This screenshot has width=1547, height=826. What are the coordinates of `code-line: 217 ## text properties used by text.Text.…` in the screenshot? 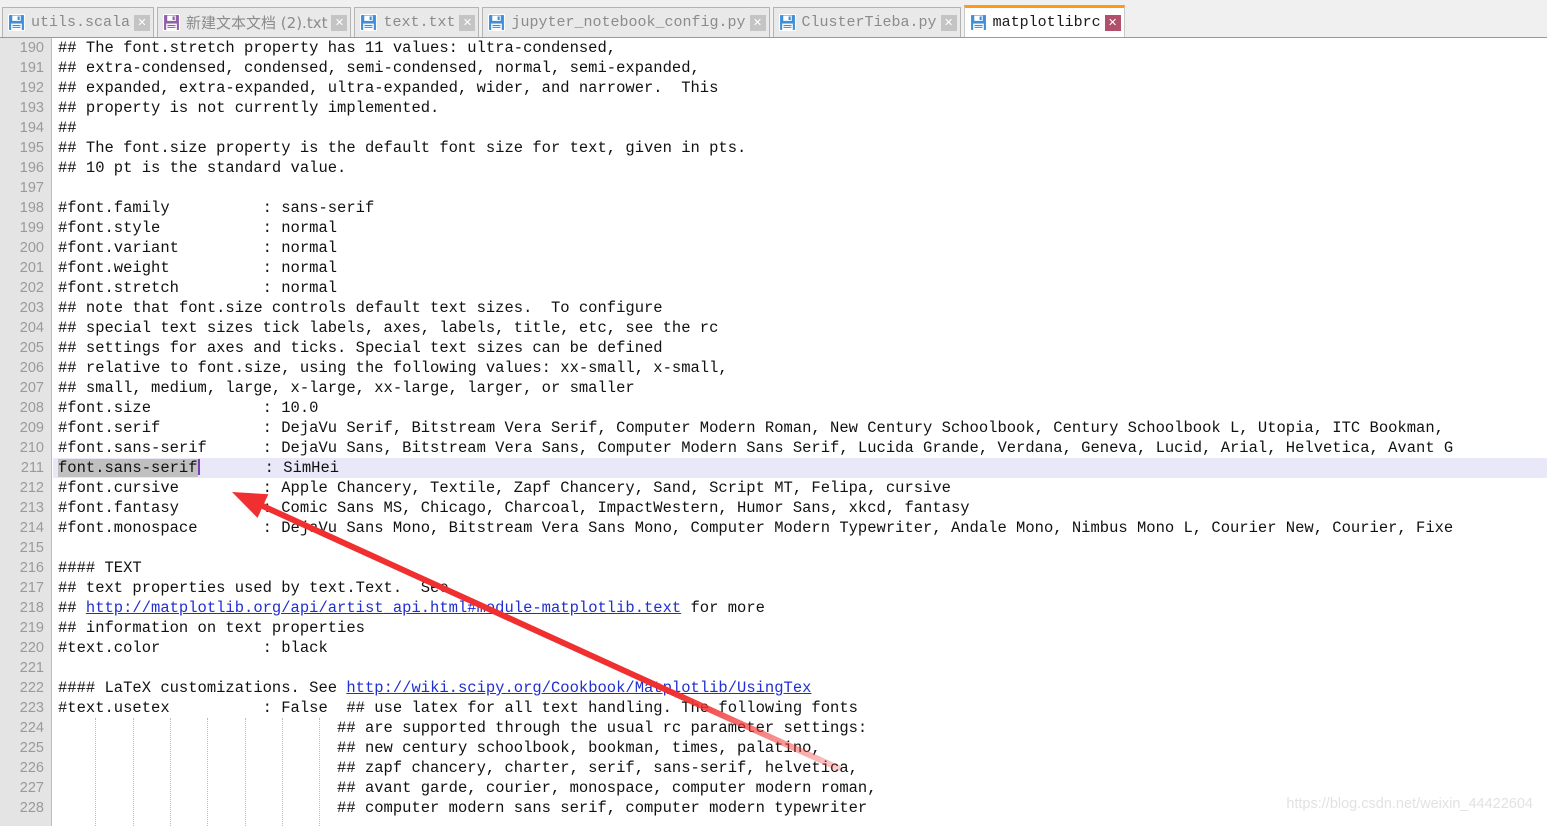 It's located at (773, 588).